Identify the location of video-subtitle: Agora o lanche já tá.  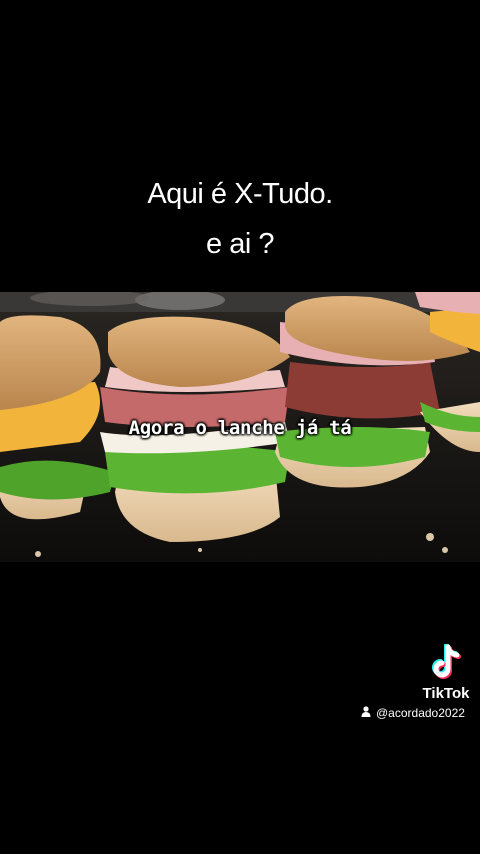
(240, 428).